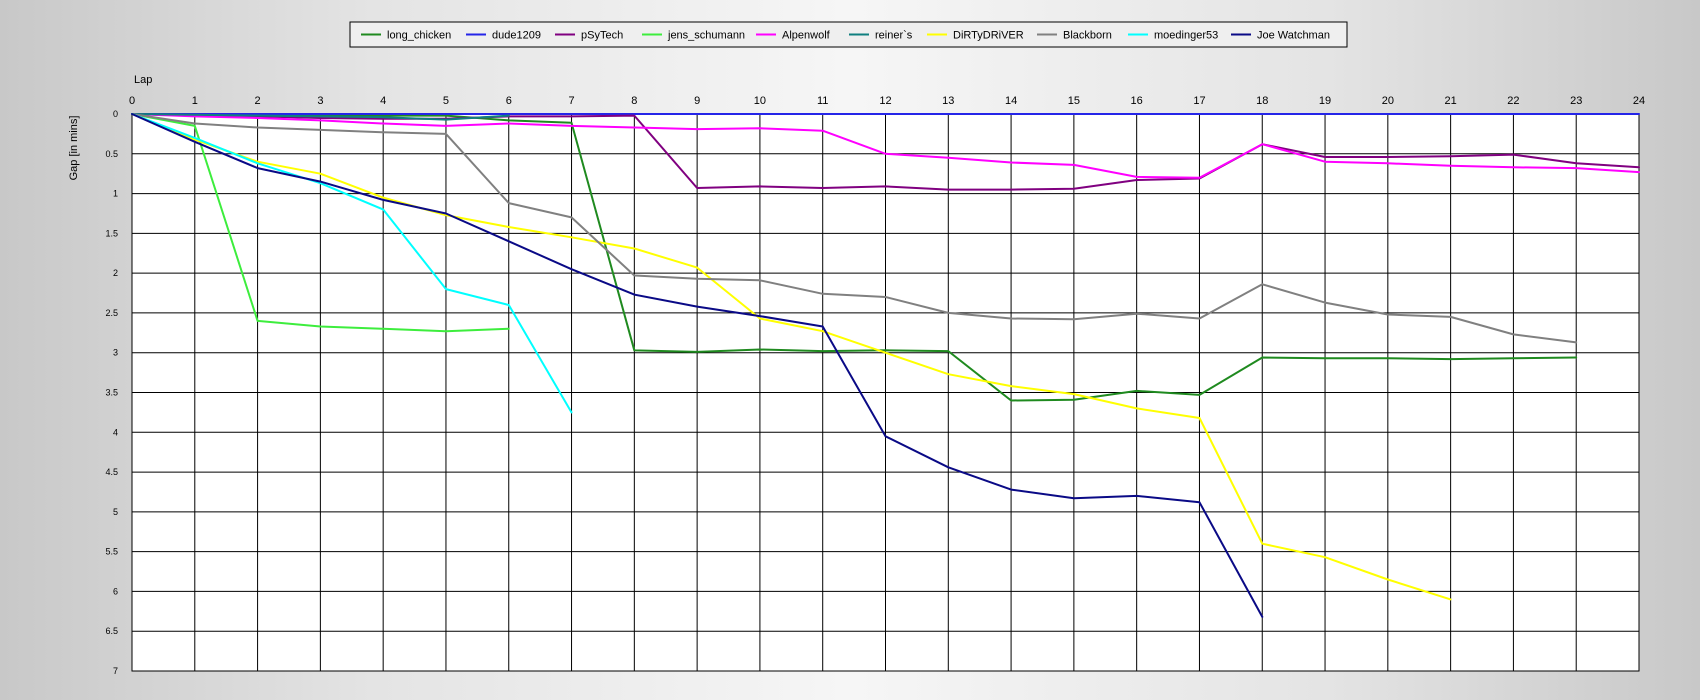 This screenshot has width=1700, height=700. What do you see at coordinates (1293, 36) in the screenshot?
I see `legend-label: Joe Watchman` at bounding box center [1293, 36].